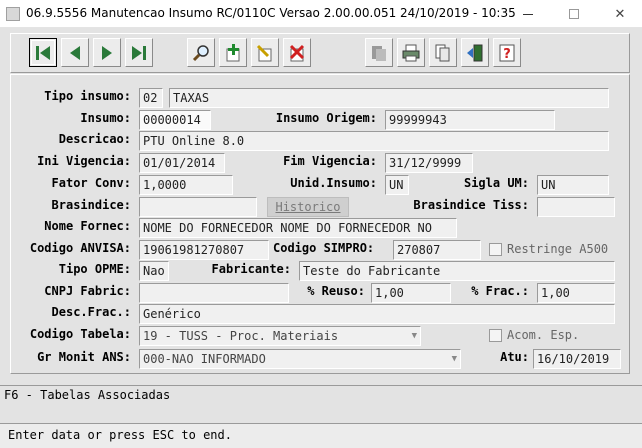 The height and width of the screenshot is (448, 642). I want to click on insumo-label: Insumo:, so click(105, 118).